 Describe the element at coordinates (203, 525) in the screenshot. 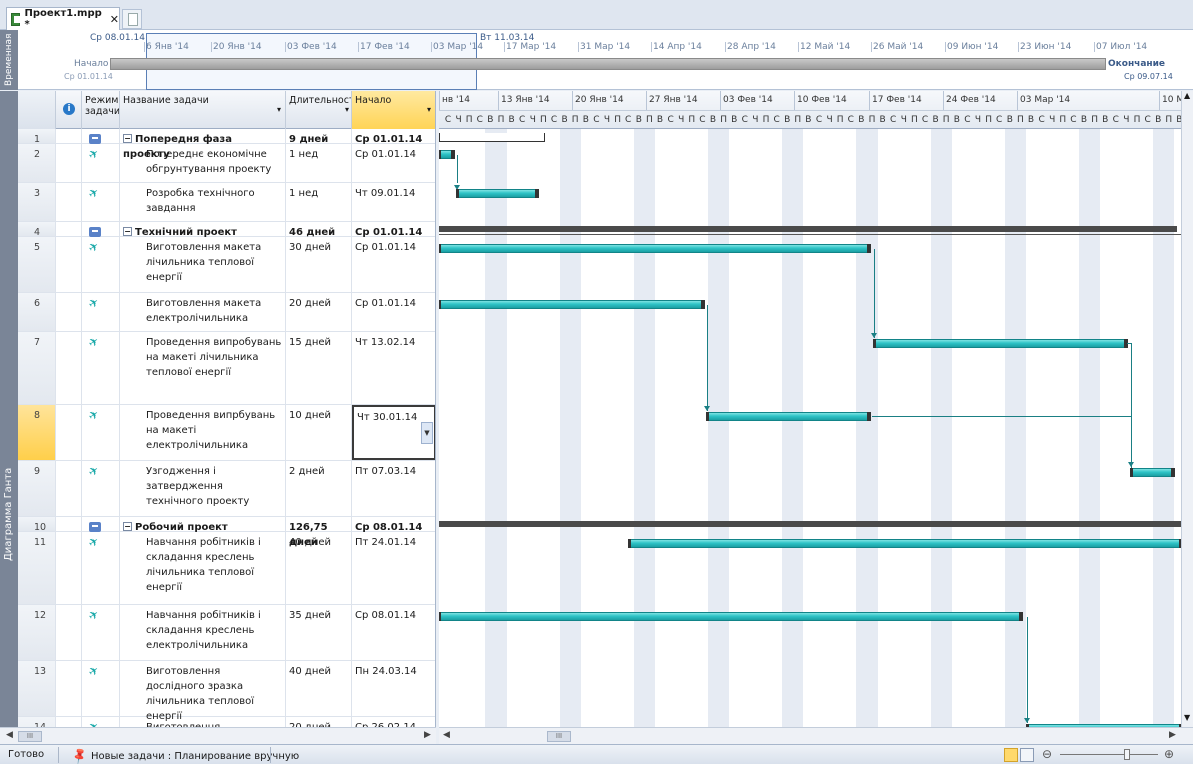

I see `task-name-cell: − Робочий проект` at that location.